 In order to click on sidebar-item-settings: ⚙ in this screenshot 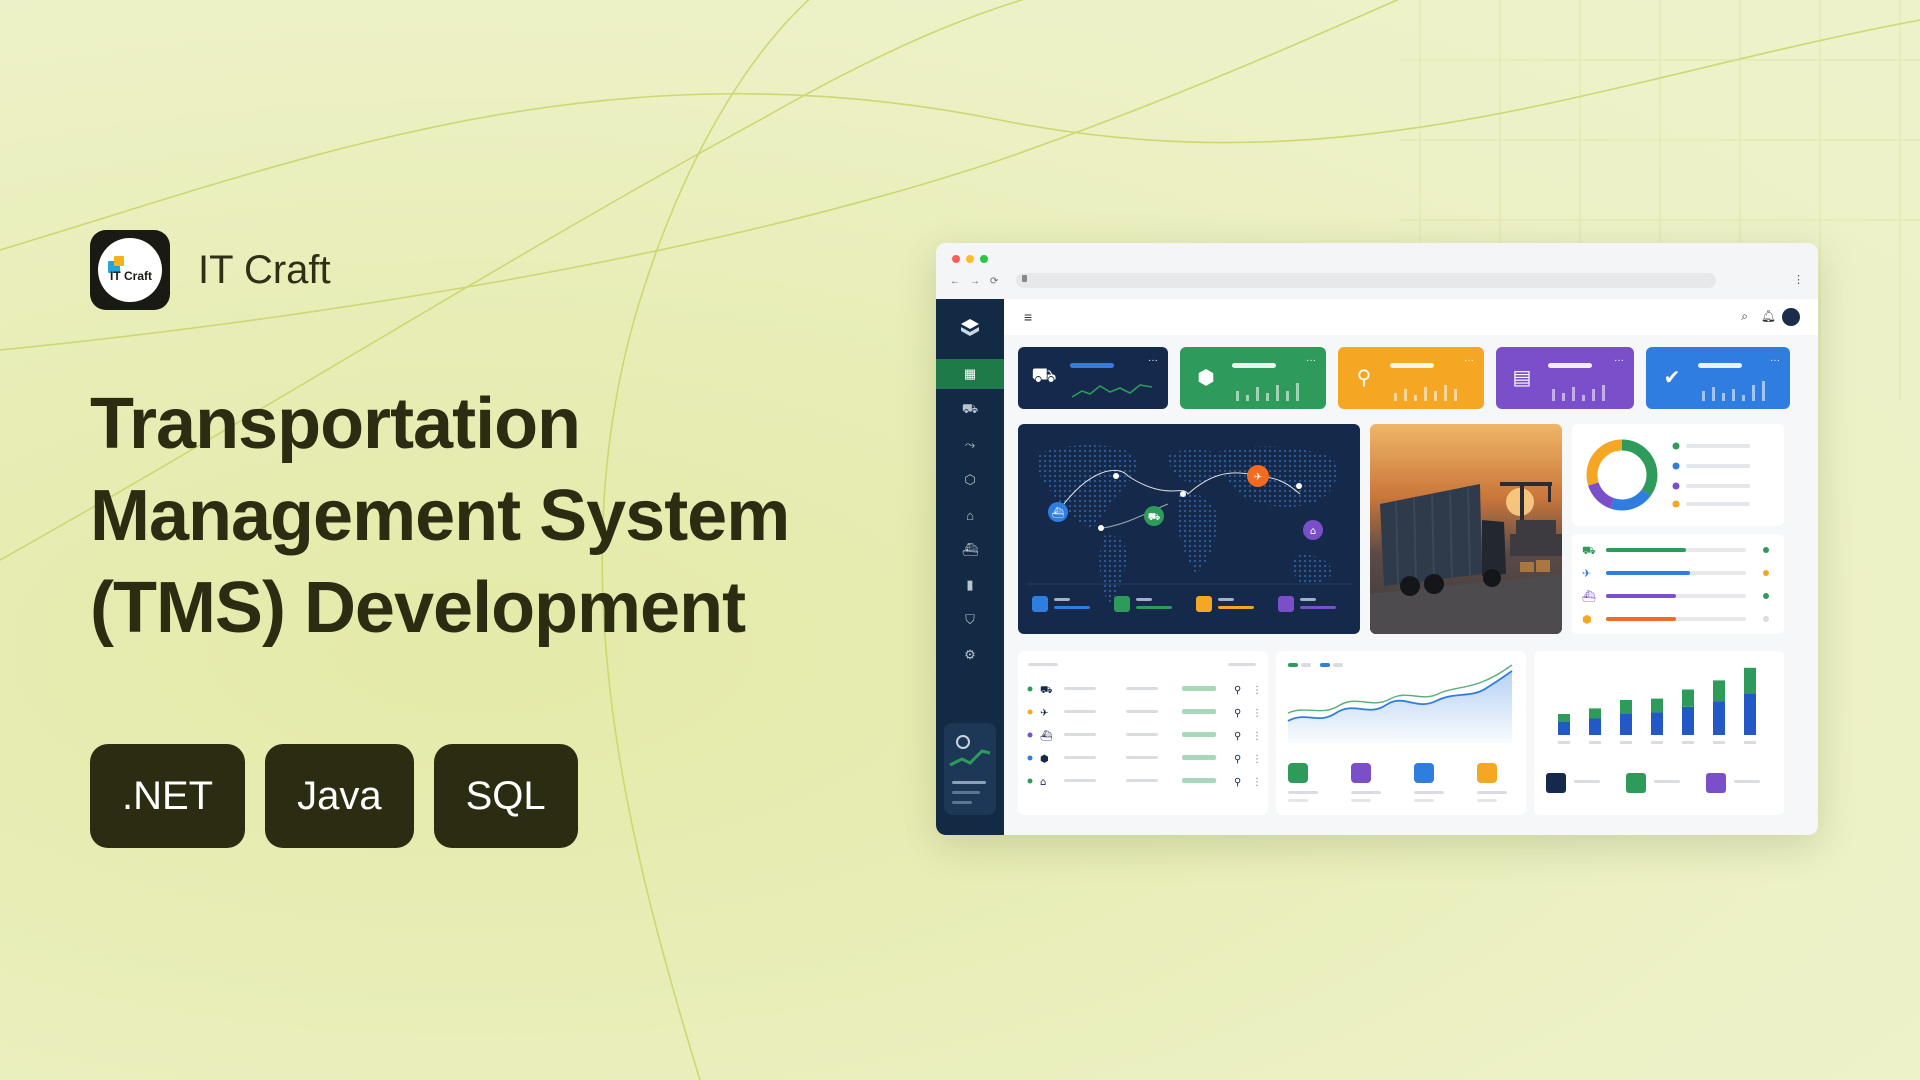, I will do `click(970, 655)`.